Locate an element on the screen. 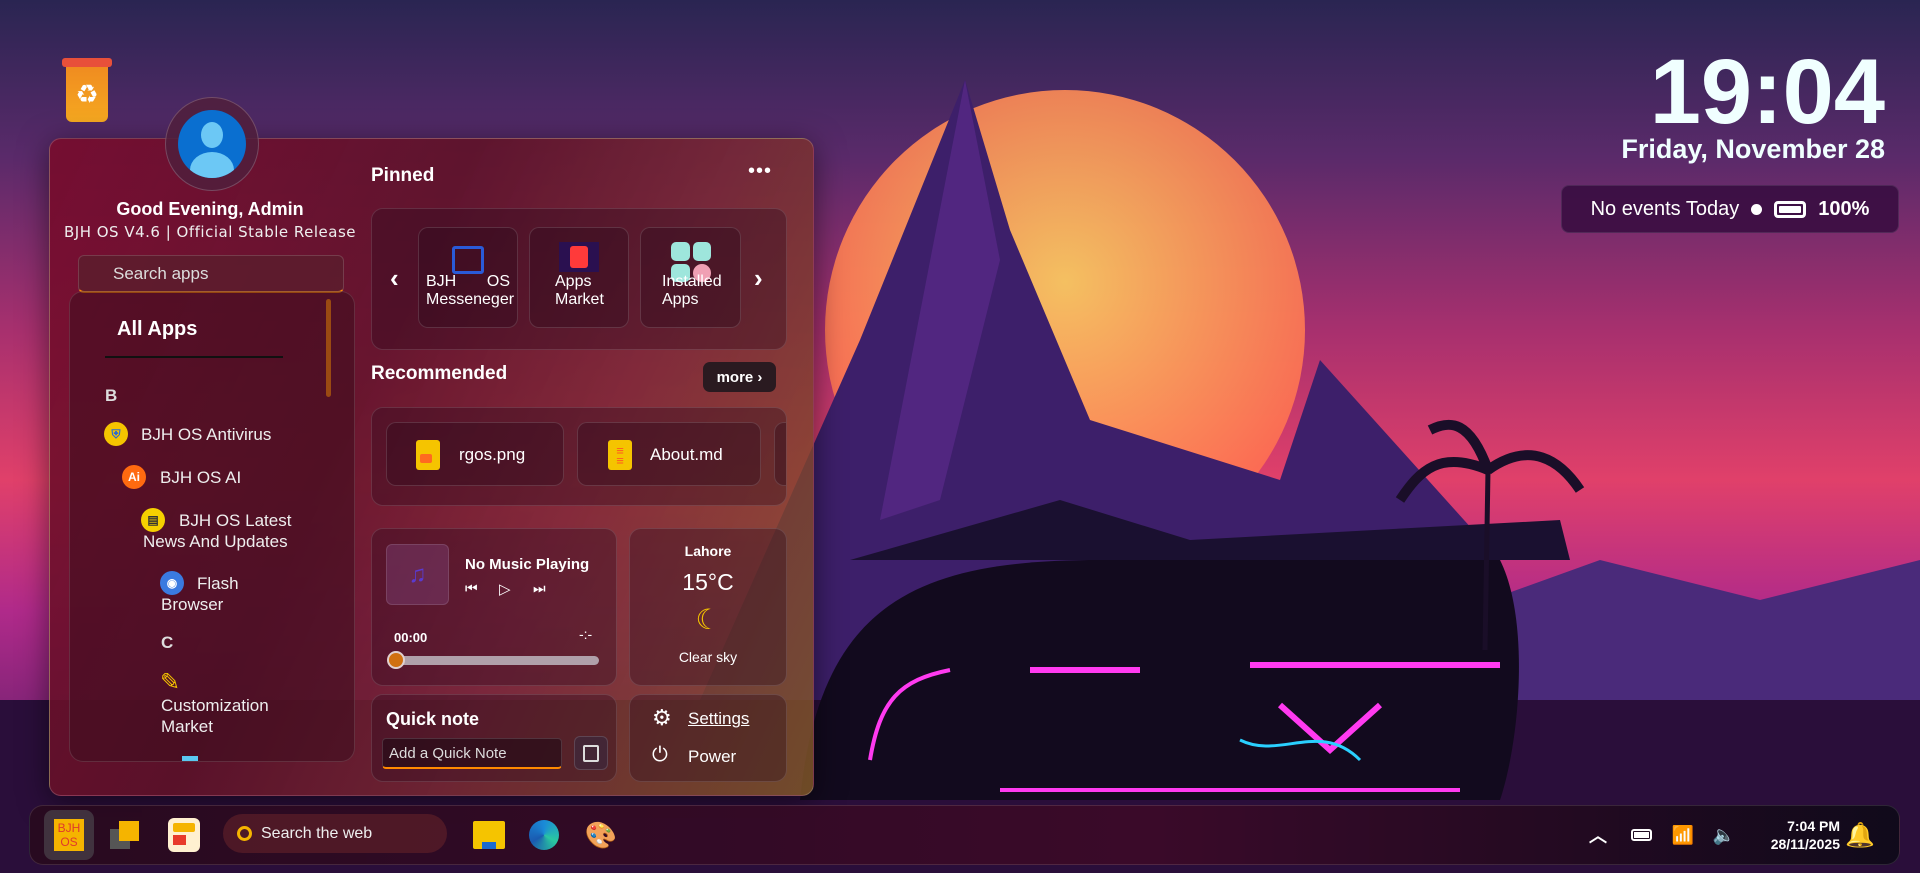  music-title: No Music Playing is located at coordinates (527, 564).